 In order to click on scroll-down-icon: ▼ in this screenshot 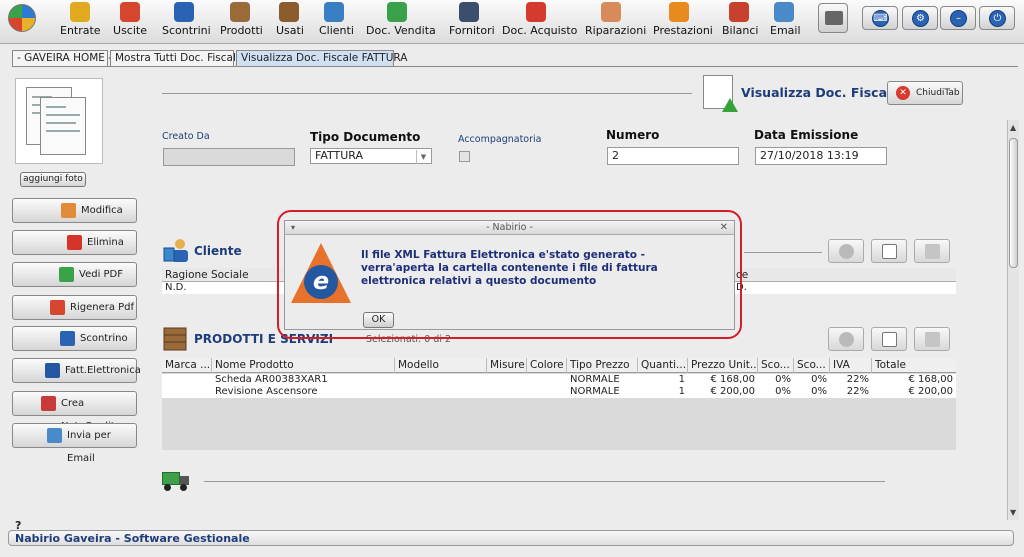, I will do `click(1013, 512)`.